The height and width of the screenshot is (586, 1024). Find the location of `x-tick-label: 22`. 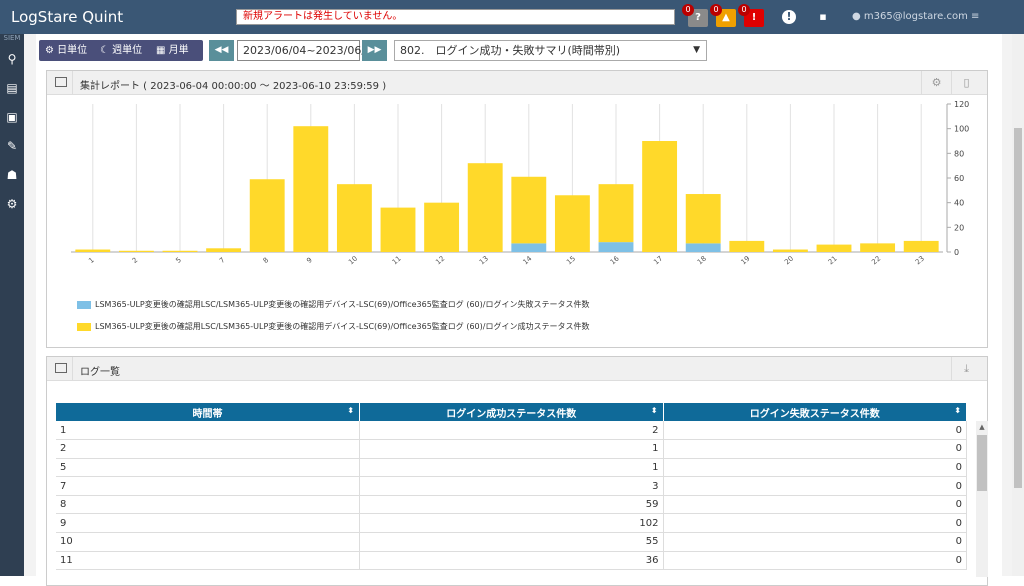

x-tick-label: 22 is located at coordinates (876, 261).